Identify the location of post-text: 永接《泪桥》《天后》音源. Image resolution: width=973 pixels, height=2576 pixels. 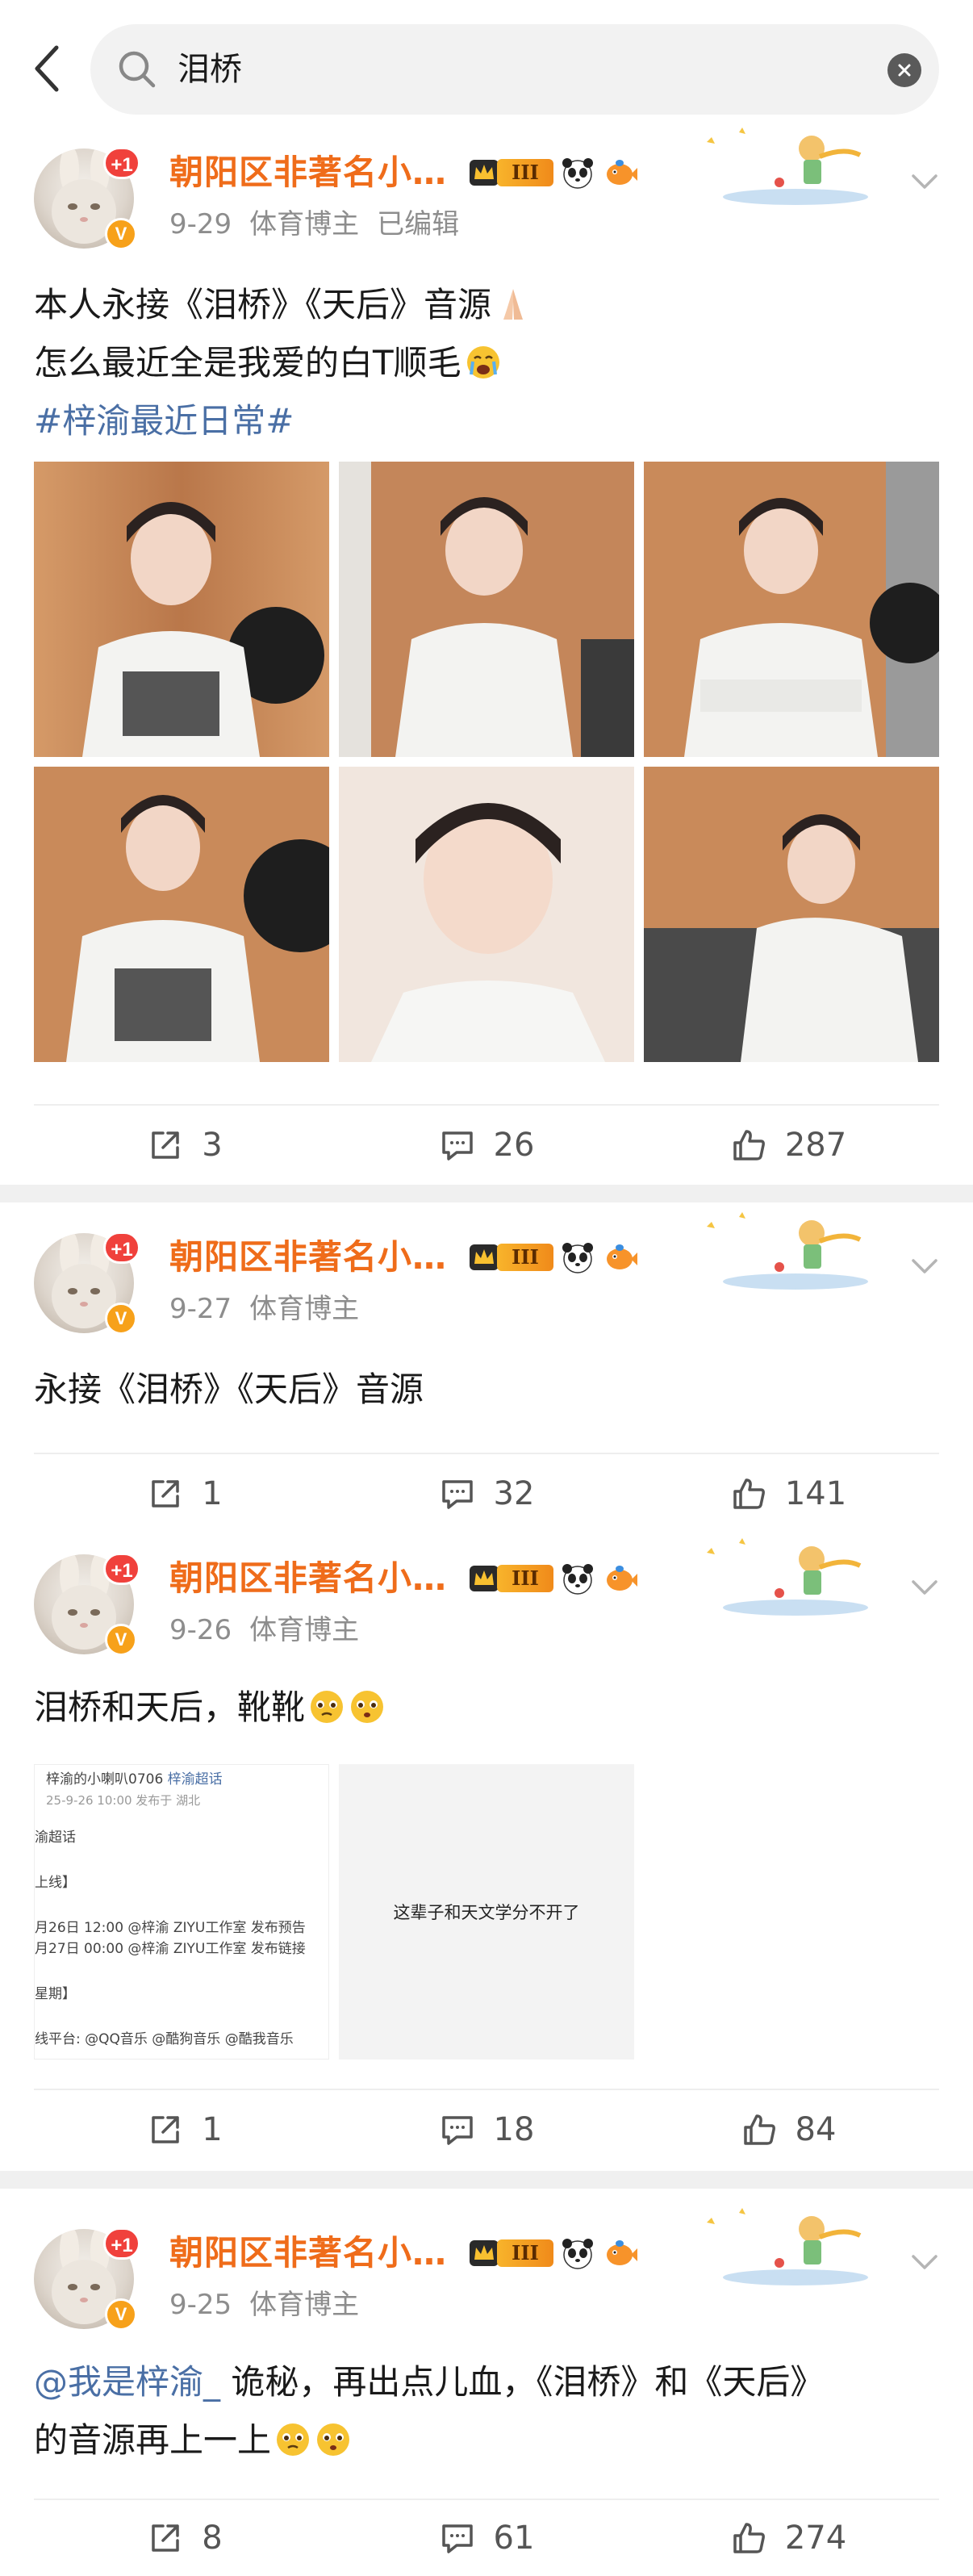
(486, 1390).